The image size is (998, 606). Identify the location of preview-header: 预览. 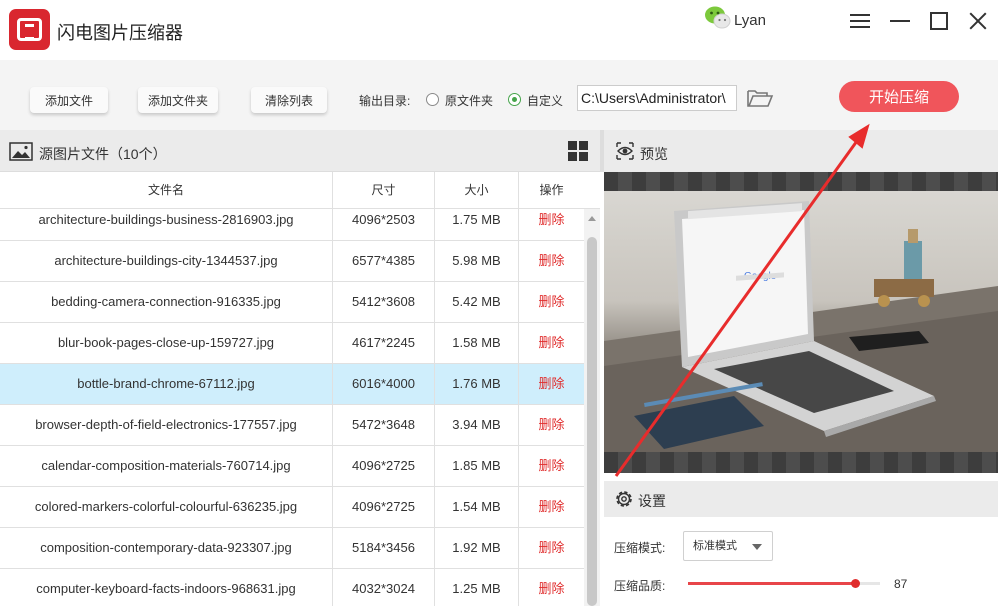
(799, 151).